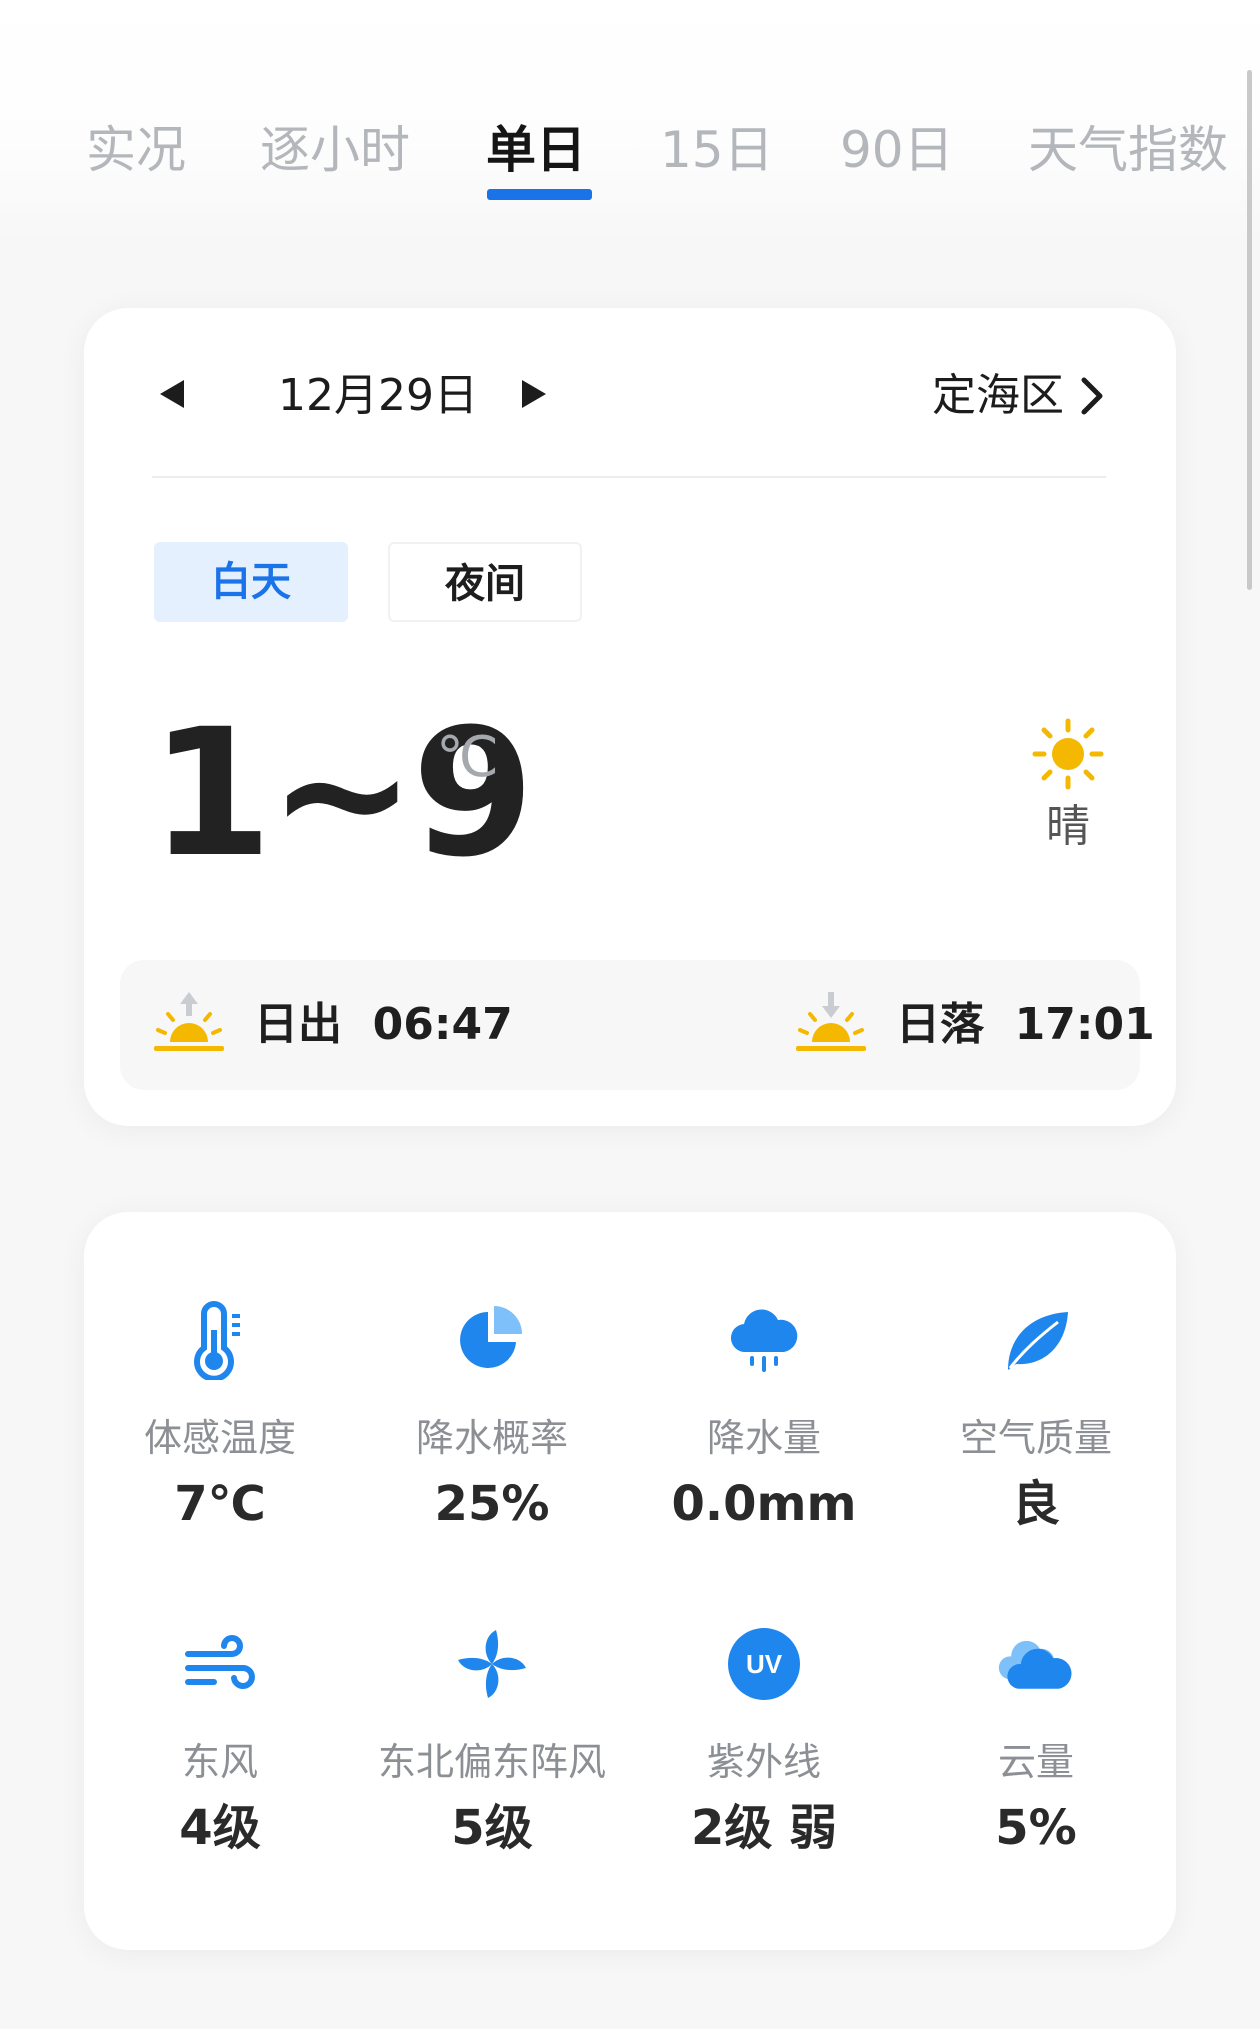  I want to click on tab-live: 实况, so click(136, 150).